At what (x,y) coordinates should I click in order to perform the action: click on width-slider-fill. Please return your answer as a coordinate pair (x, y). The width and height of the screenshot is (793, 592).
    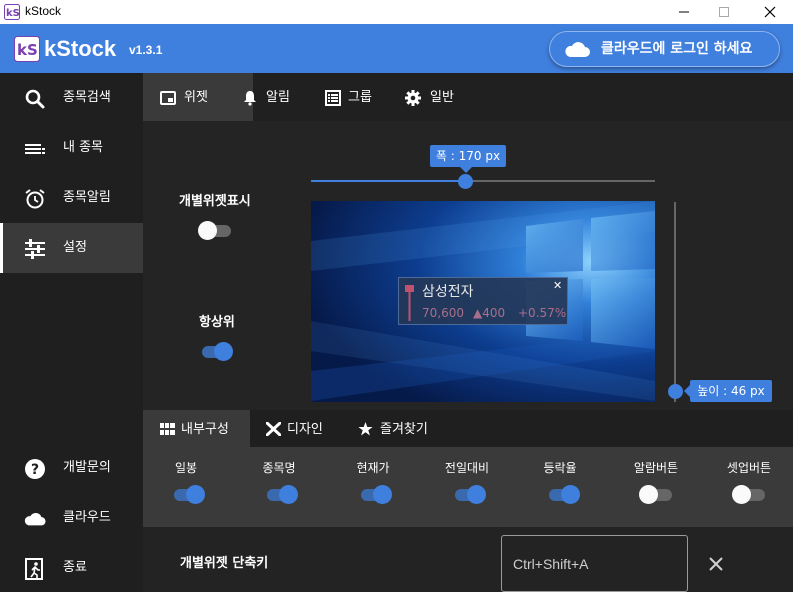
    Looking at the image, I should click on (388, 181).